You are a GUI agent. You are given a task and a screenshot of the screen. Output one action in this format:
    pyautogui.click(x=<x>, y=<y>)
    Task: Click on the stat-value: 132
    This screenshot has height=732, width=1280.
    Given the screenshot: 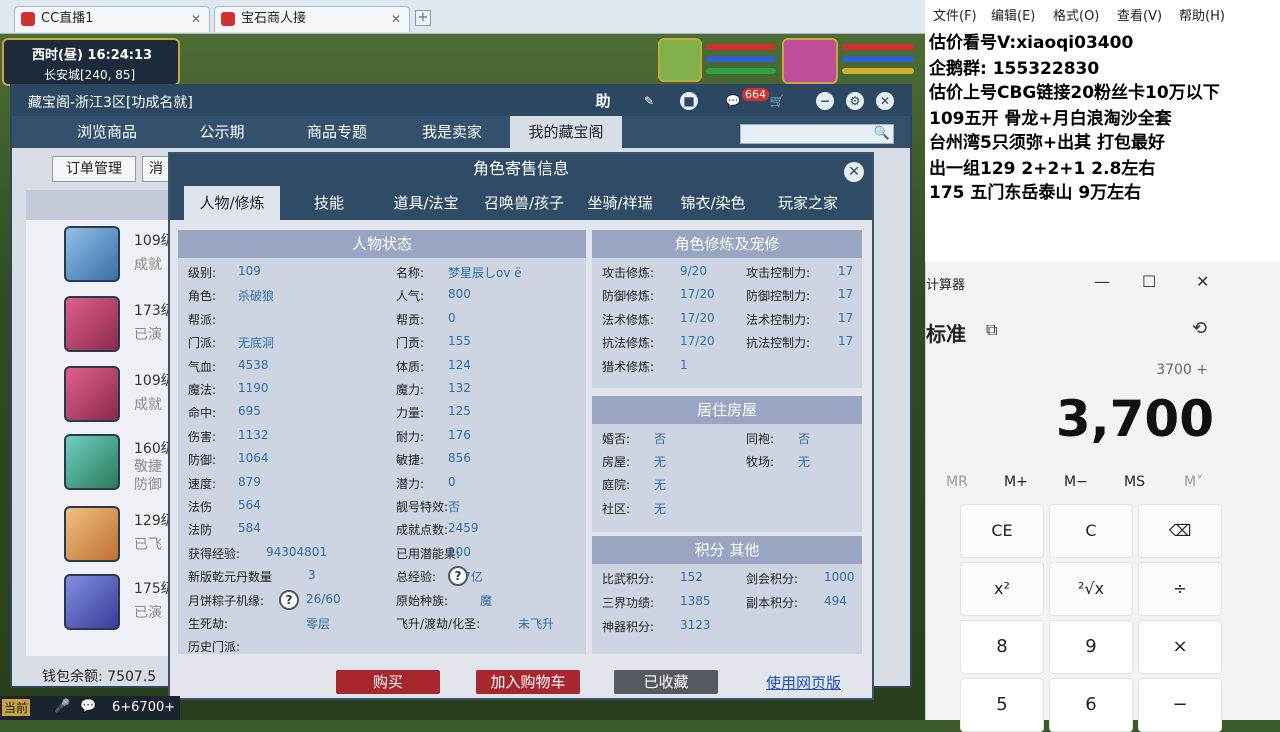 What is the action you would take?
    pyautogui.click(x=459, y=388)
    